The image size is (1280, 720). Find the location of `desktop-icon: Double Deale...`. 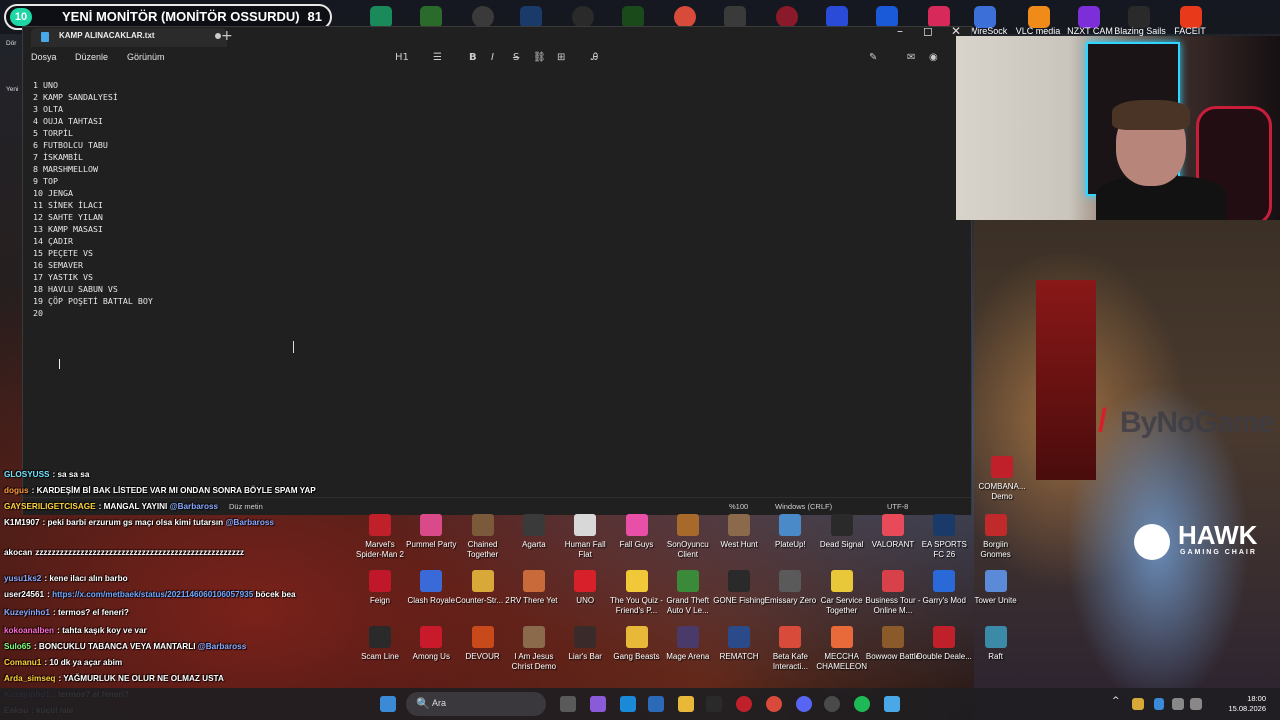

desktop-icon: Double Deale... is located at coordinates (944, 644).